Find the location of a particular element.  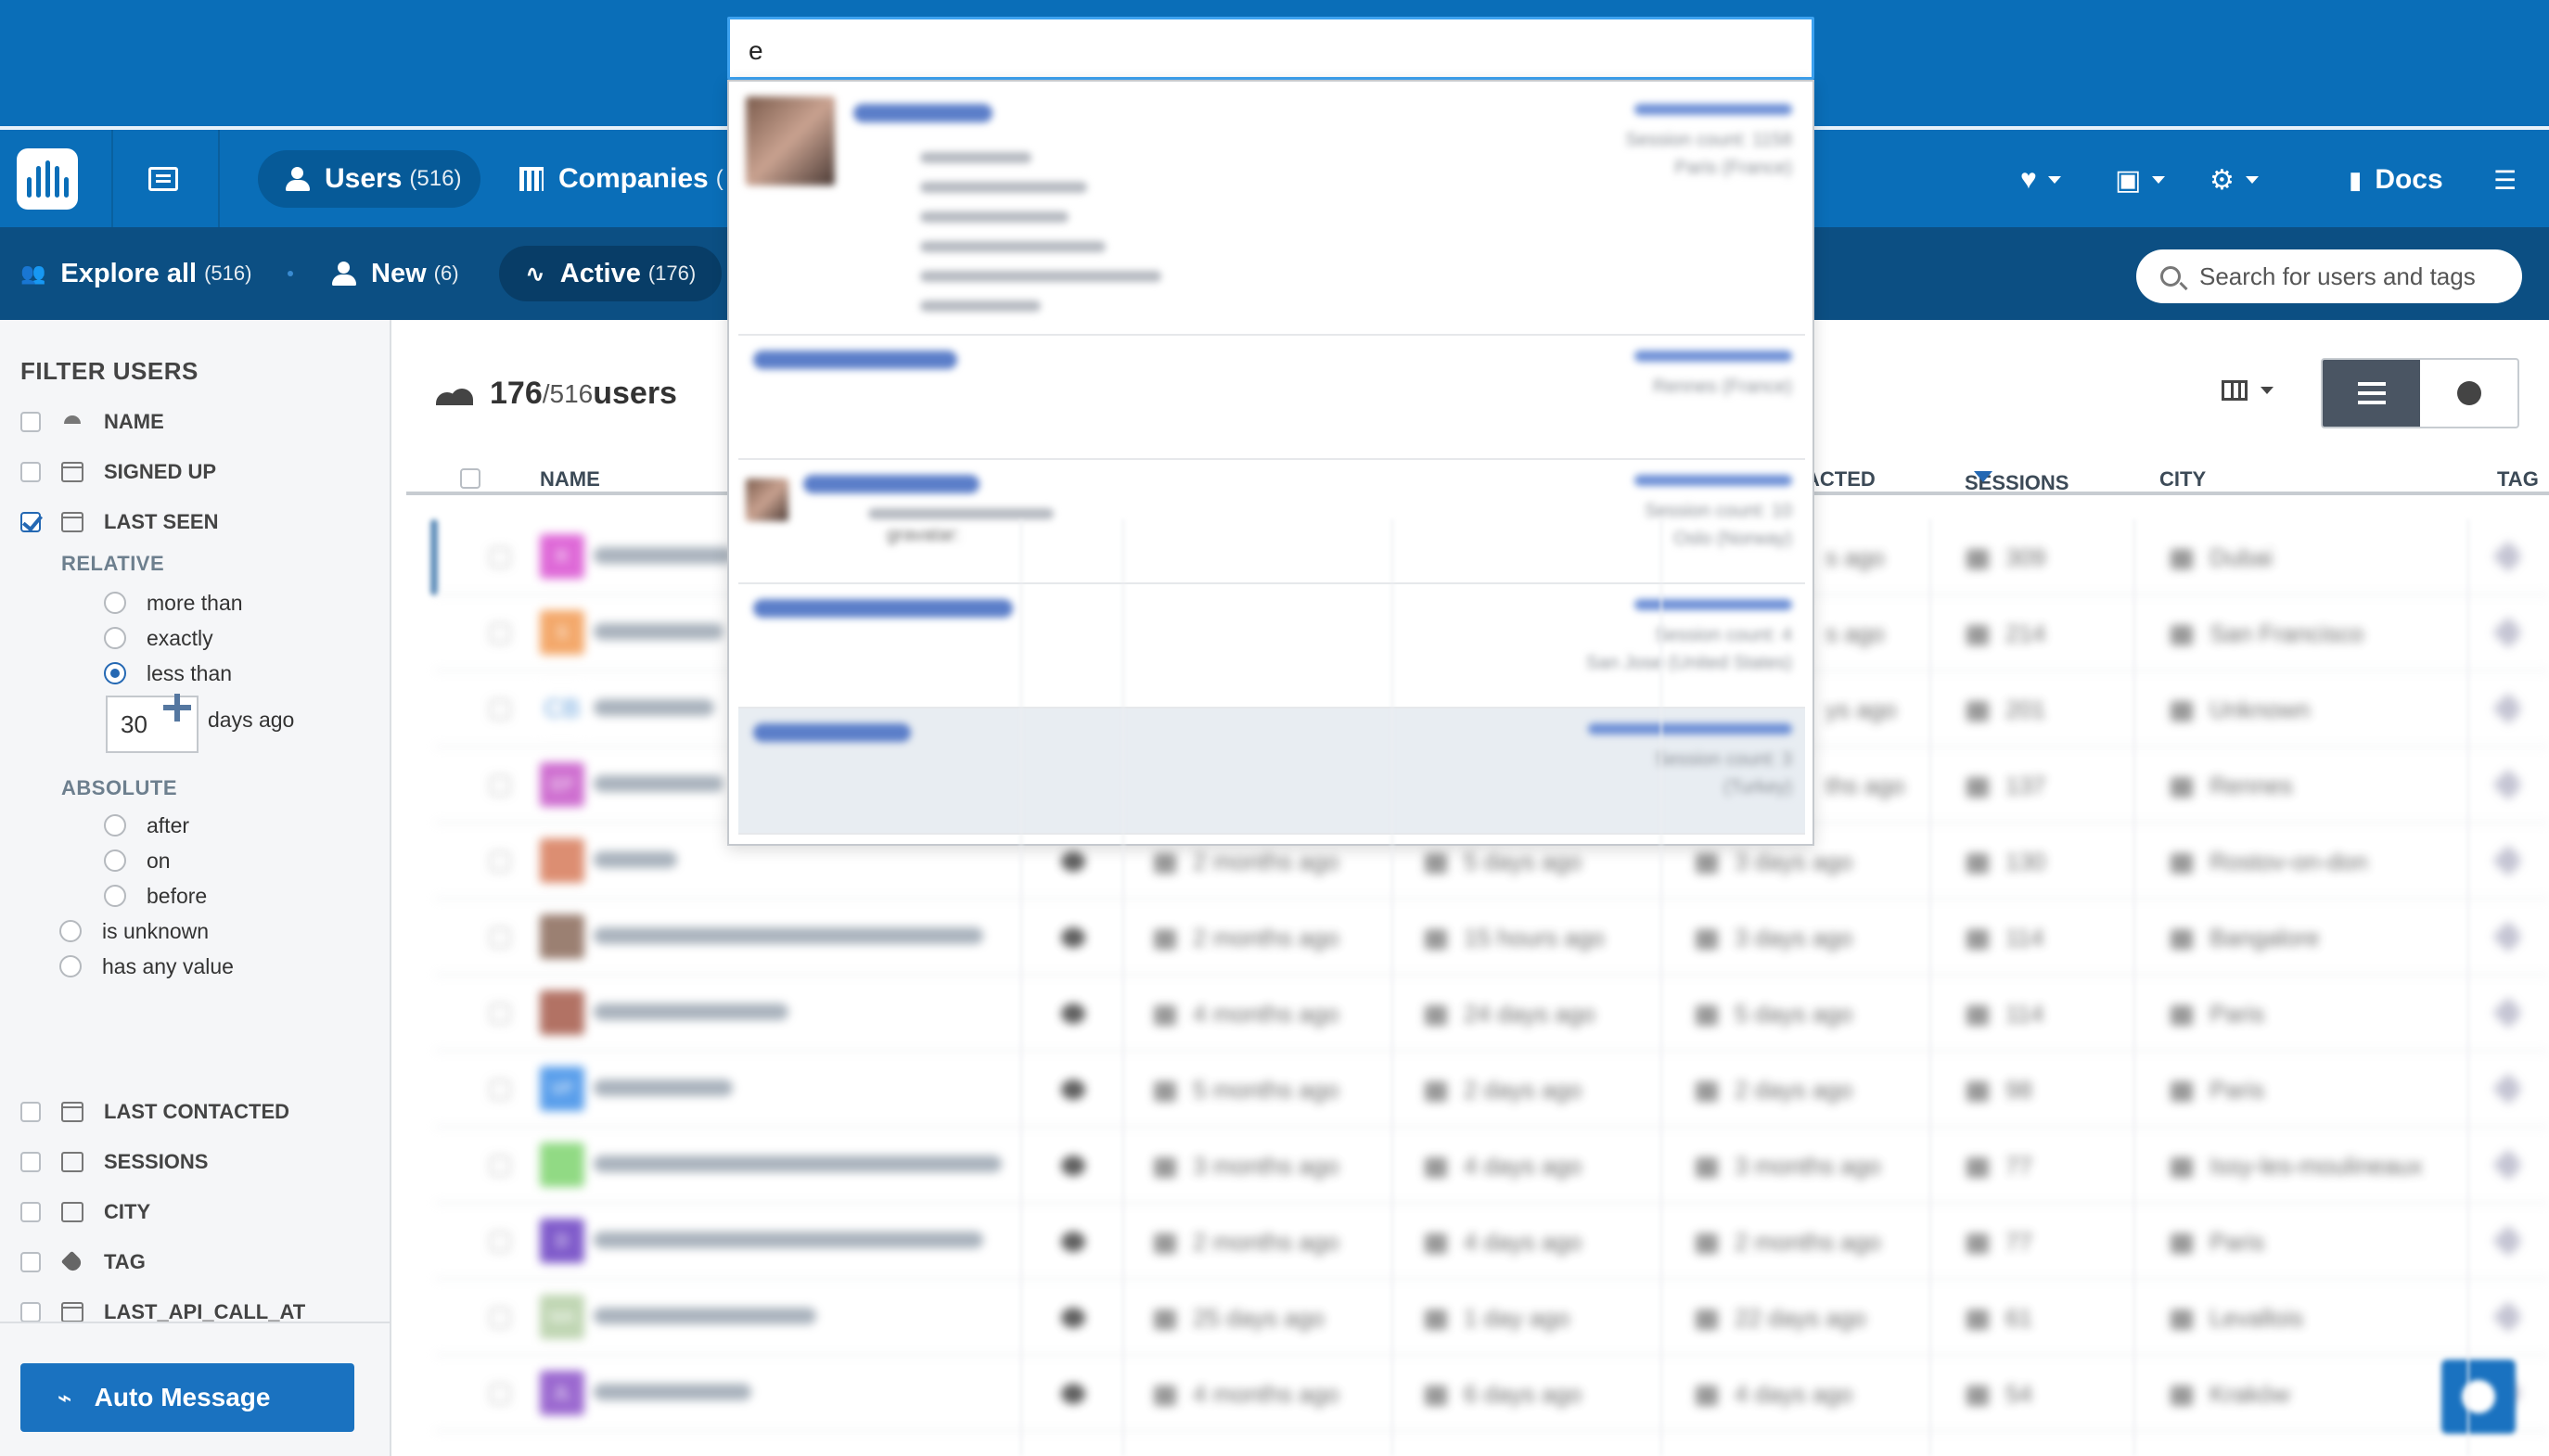

auto-message-button: ⌁ Auto Message is located at coordinates (187, 1397).